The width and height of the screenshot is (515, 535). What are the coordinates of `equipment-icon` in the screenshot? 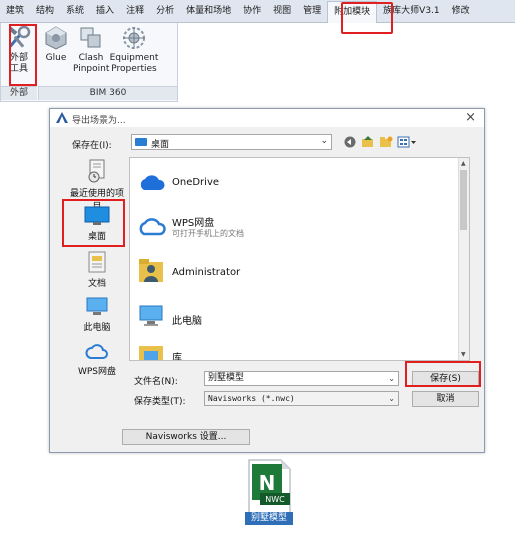 It's located at (134, 38).